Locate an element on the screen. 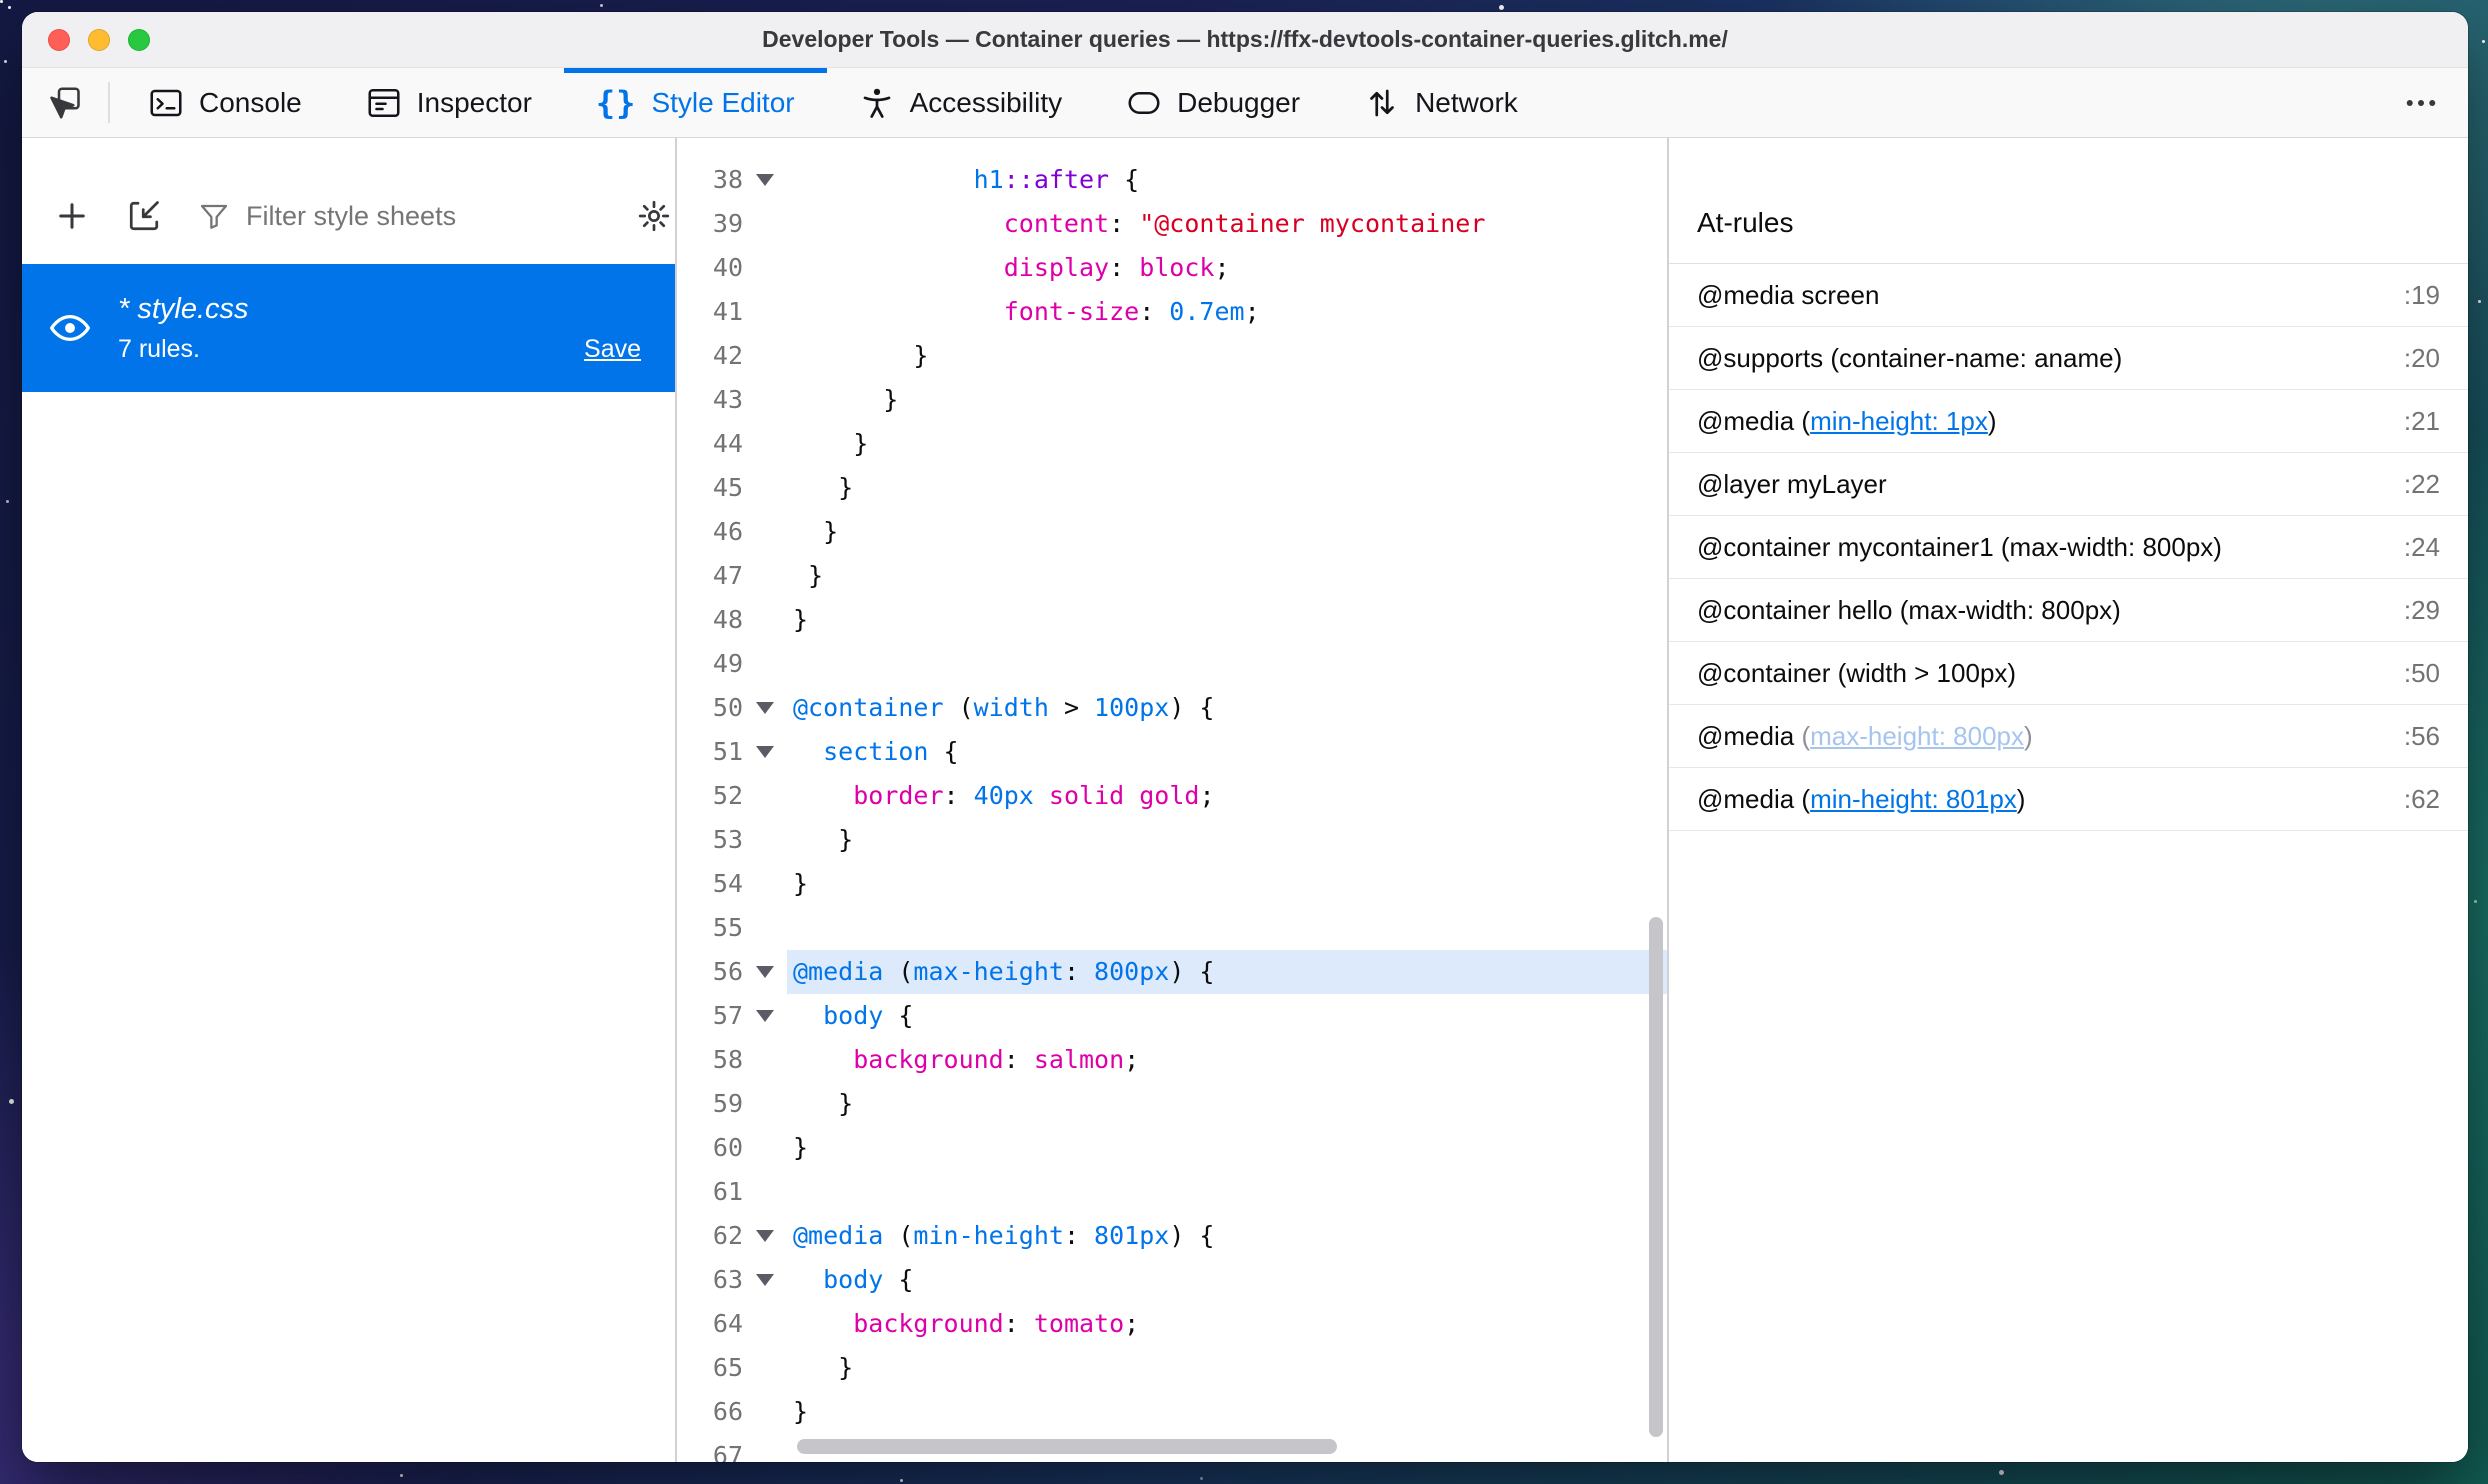  stylesheet-options-button is located at coordinates (654, 216).